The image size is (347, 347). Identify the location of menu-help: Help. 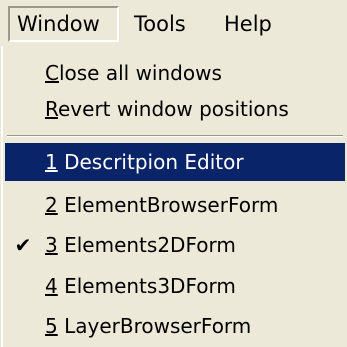
(248, 24).